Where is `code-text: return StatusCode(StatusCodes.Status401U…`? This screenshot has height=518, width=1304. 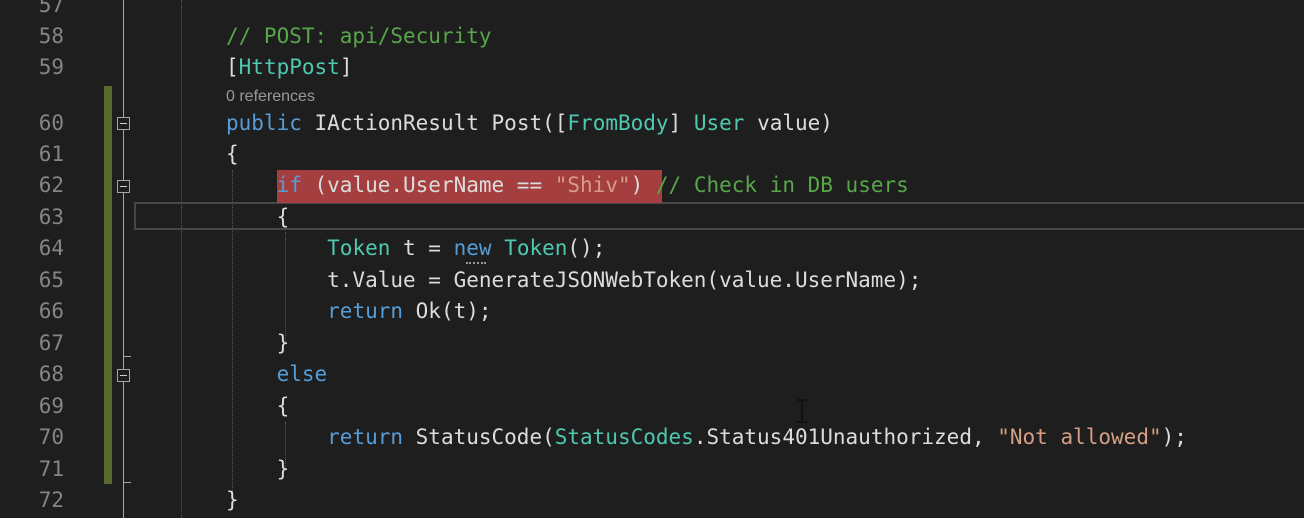
code-text: return StatusCode(StatusCodes.Status401U… is located at coordinates (706, 437).